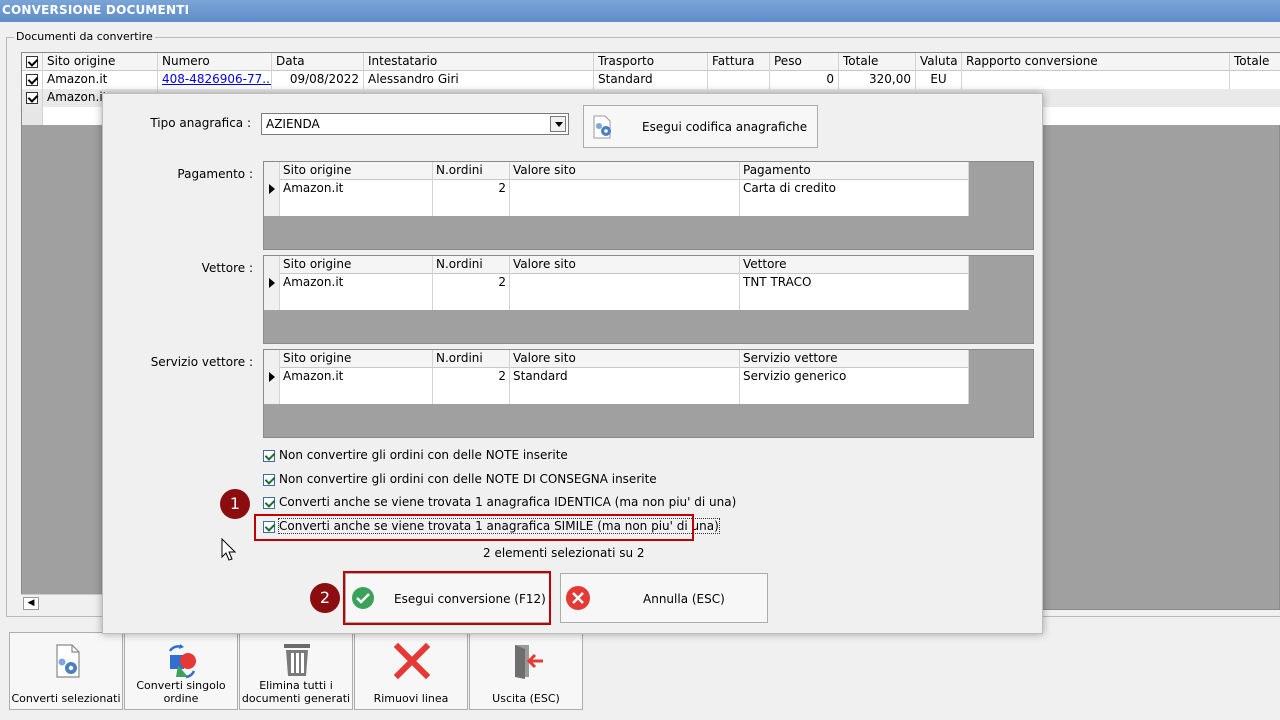 This screenshot has height=720, width=1280. I want to click on red-cancel-icon, so click(578, 598).